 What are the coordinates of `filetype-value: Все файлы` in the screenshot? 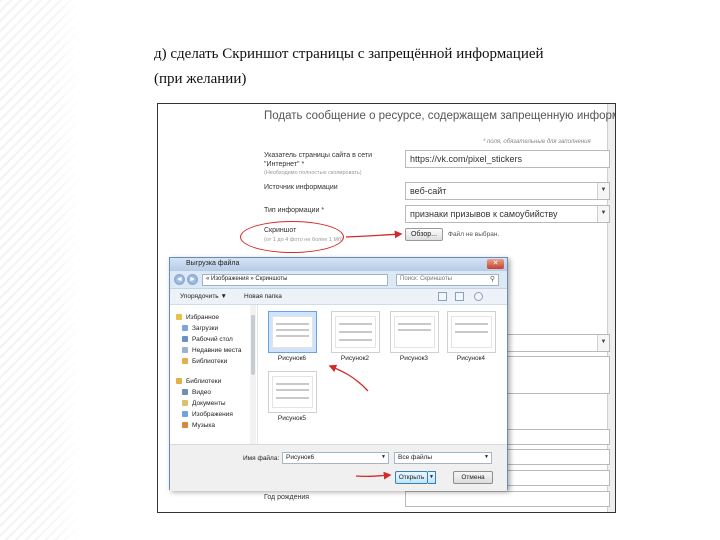 It's located at (415, 457).